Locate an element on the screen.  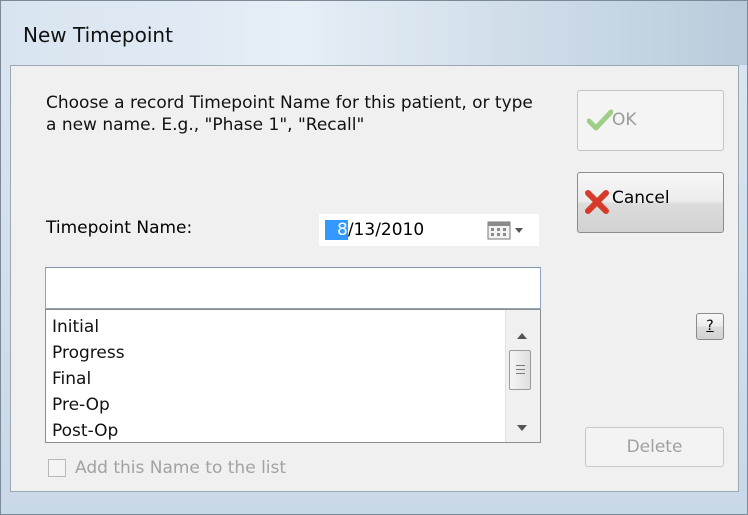
help-button: ? is located at coordinates (710, 326).